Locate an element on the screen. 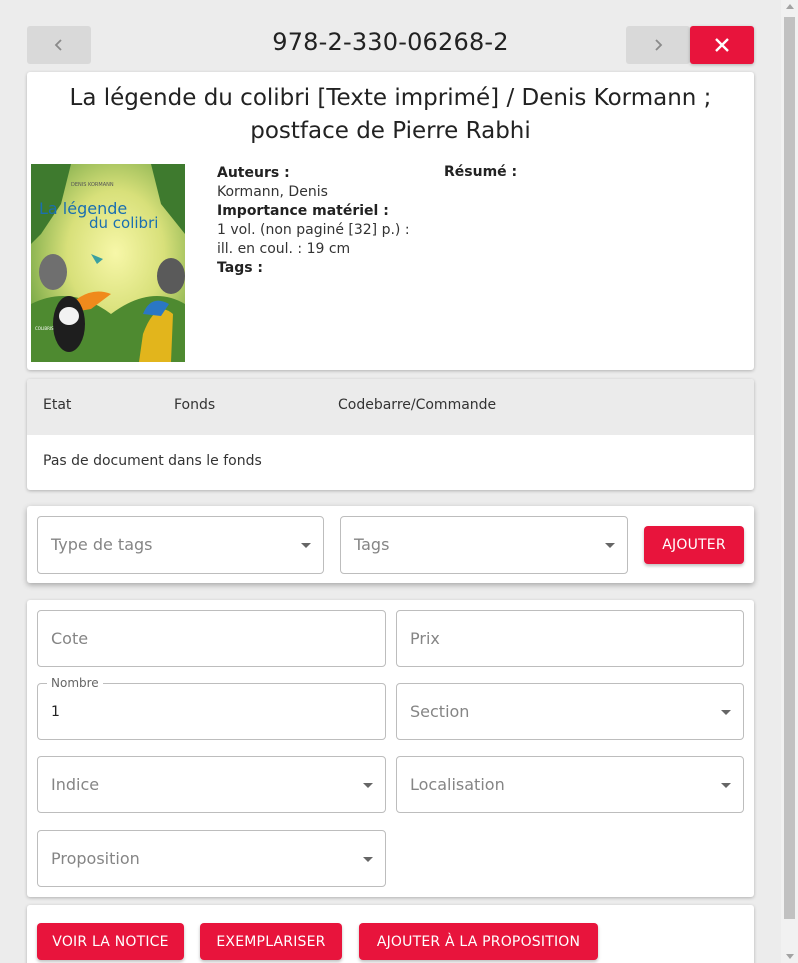  localisation-placeholder: Localisation is located at coordinates (457, 784).